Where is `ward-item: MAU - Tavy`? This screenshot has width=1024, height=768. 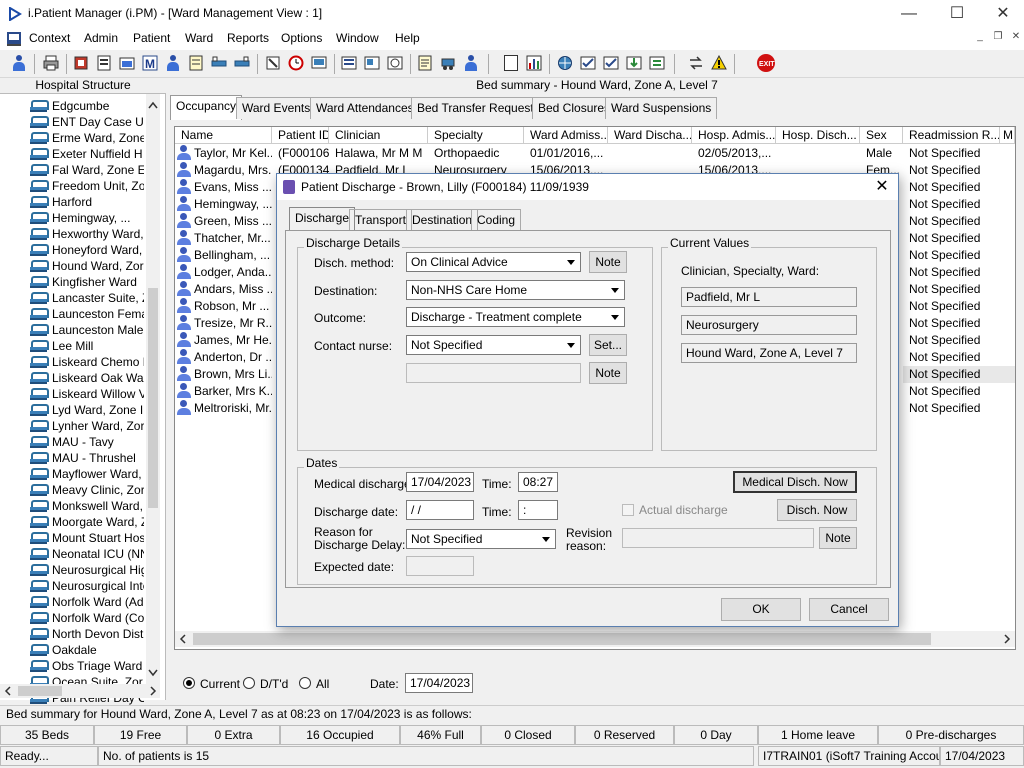
ward-item: MAU - Tavy is located at coordinates (87, 443).